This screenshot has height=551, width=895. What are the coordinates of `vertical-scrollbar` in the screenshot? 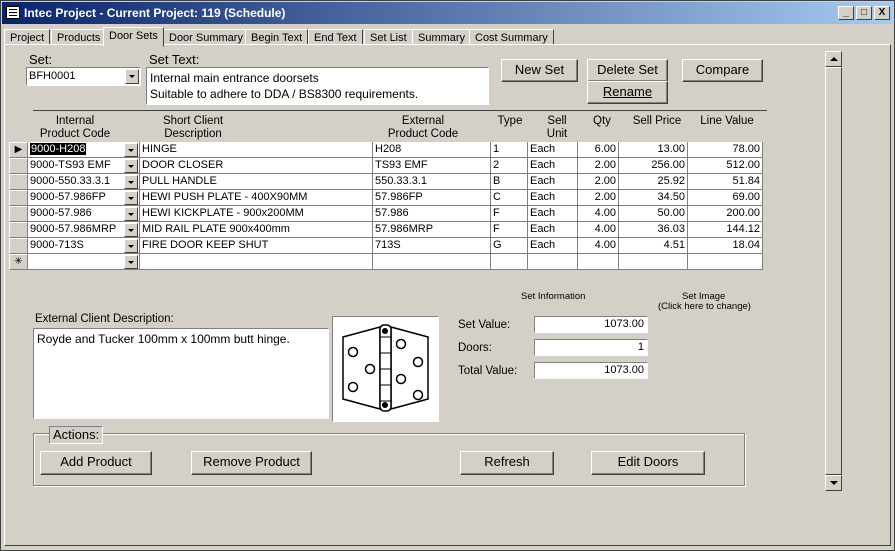 It's located at (833, 271).